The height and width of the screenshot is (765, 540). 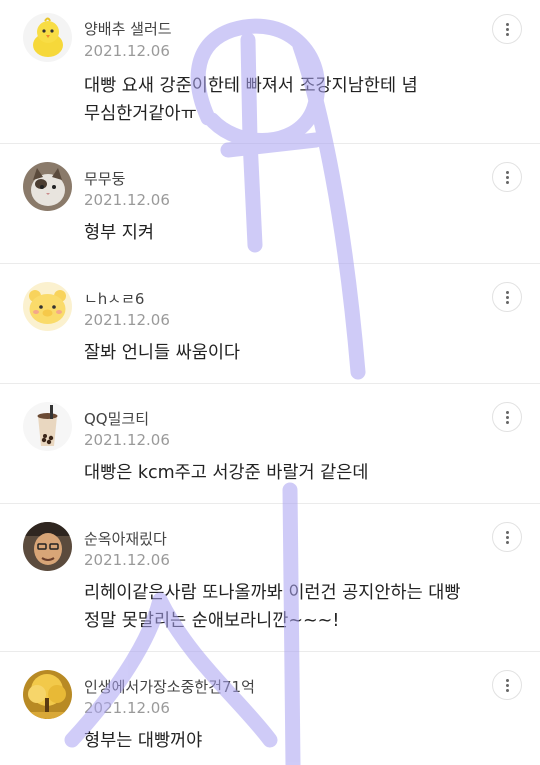 What do you see at coordinates (128, 28) in the screenshot?
I see `comment-nickname: 양배추 샐러드` at bounding box center [128, 28].